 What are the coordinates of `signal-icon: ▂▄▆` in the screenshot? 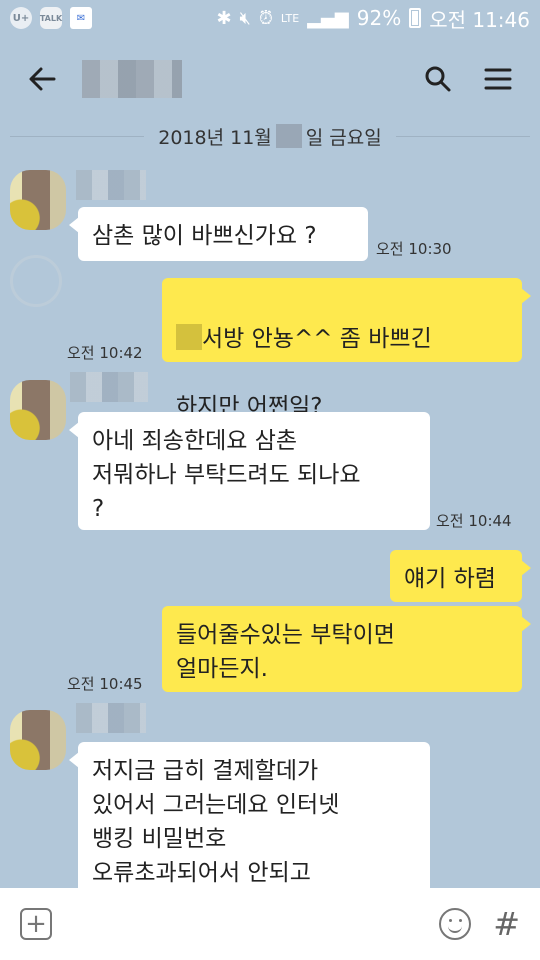 It's located at (328, 18).